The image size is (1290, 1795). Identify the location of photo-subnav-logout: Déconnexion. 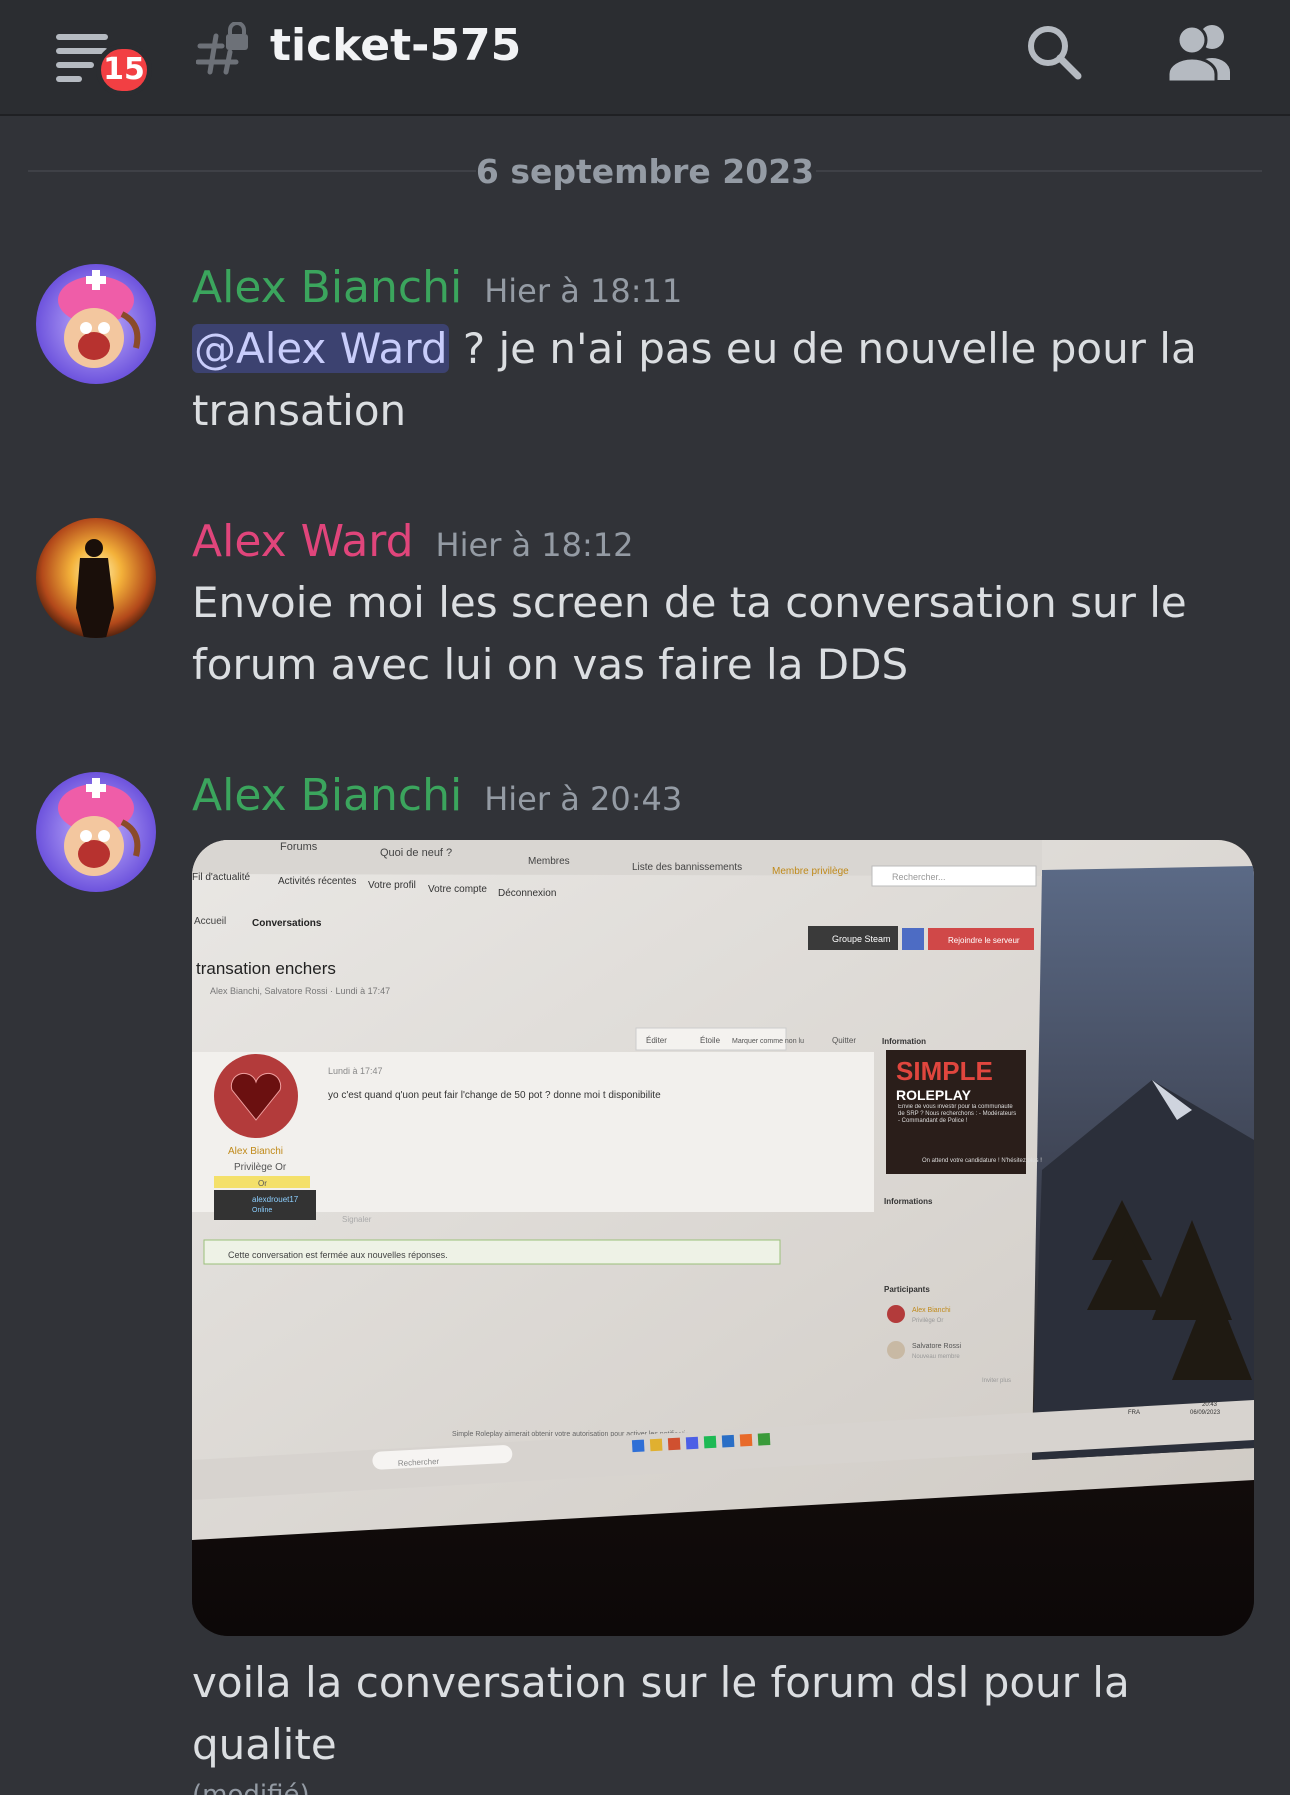
(527, 893).